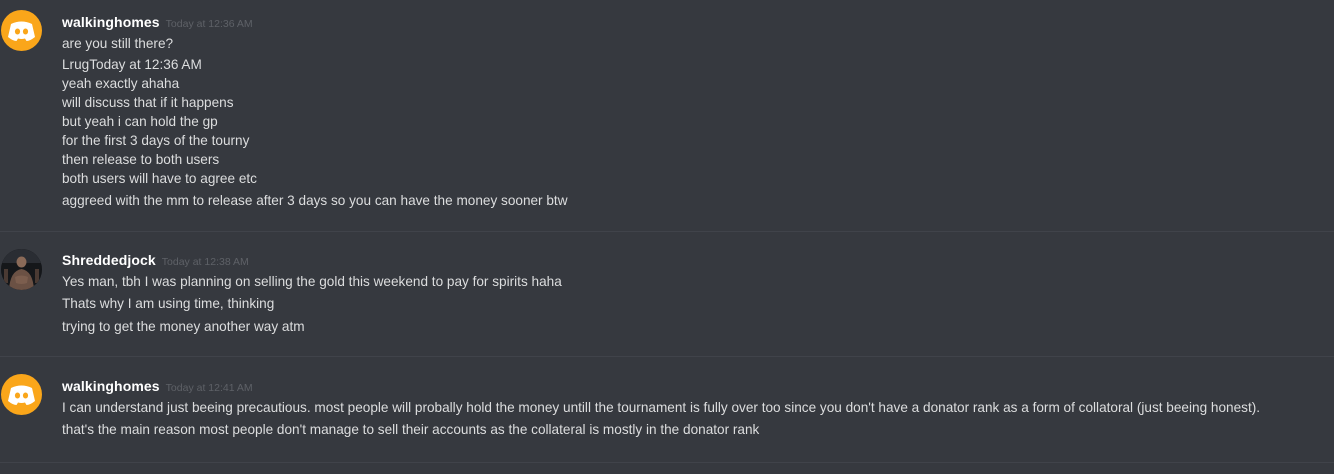 This screenshot has width=1334, height=474. What do you see at coordinates (121, 83) in the screenshot?
I see `message-line: yeah exactly ahaha` at bounding box center [121, 83].